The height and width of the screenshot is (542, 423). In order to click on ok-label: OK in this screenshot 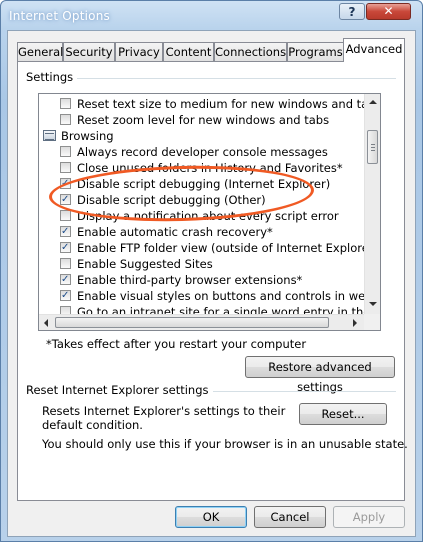, I will do `click(211, 517)`.